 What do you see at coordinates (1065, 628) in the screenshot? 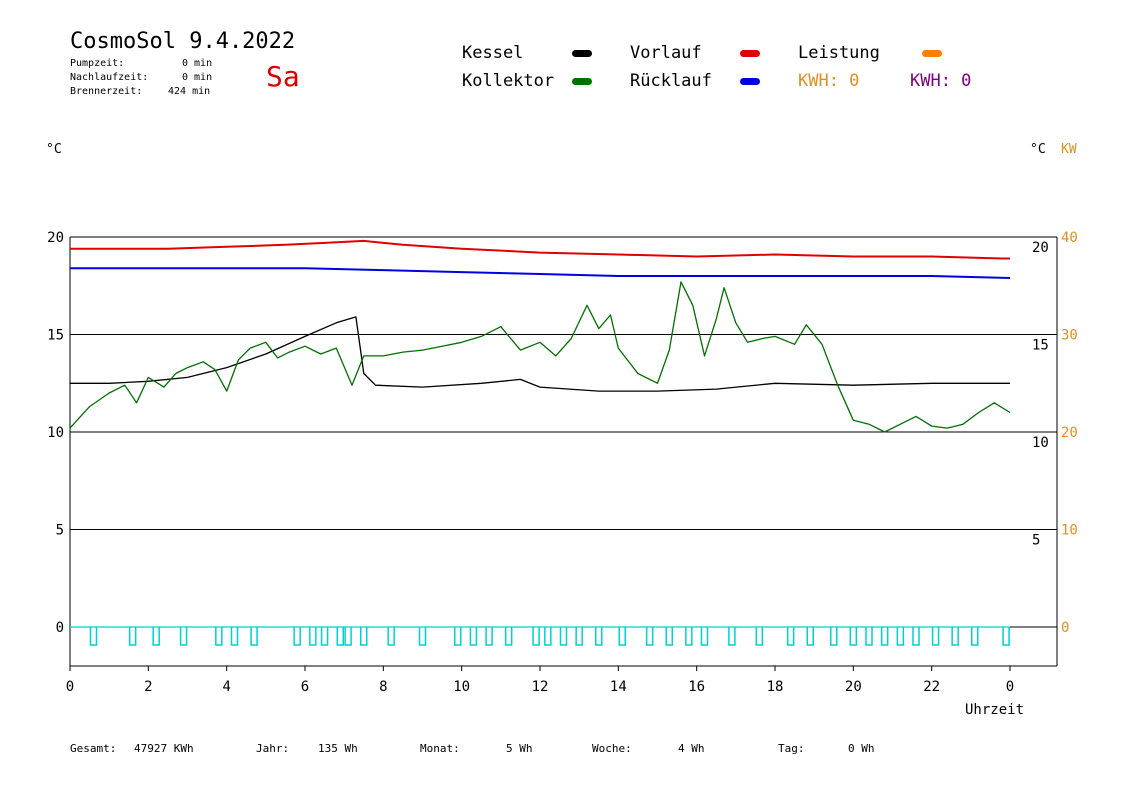
I see `y-right2-tick-0: 0` at bounding box center [1065, 628].